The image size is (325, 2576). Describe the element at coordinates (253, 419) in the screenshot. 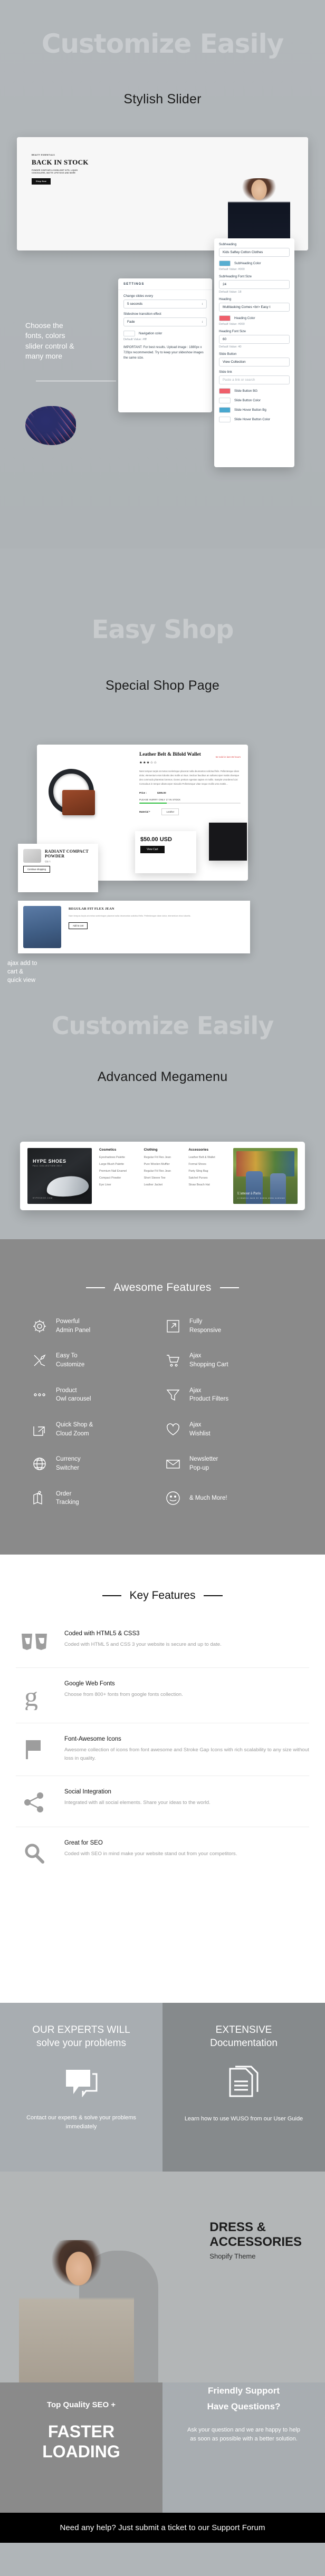

I see `color-label: Slide Hover Button Color` at that location.